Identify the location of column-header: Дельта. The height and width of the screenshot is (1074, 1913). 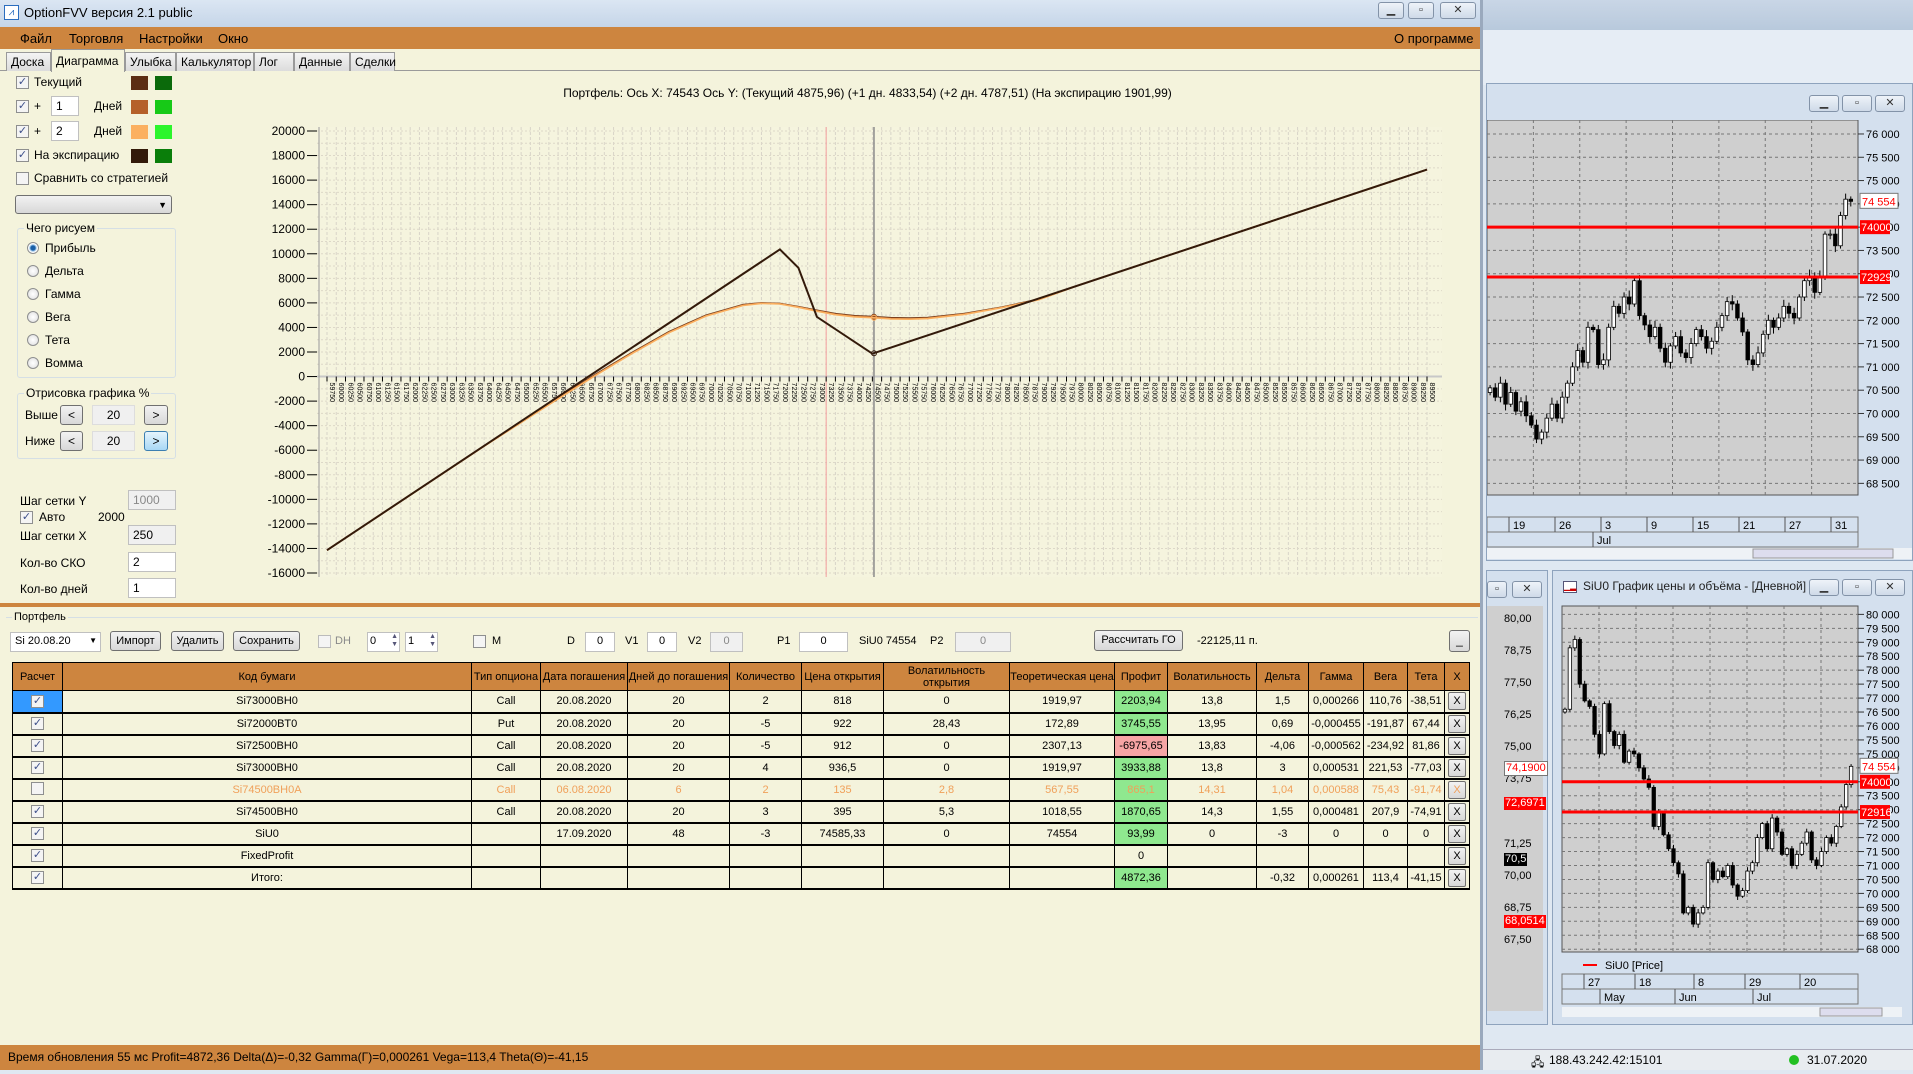
(1282, 676).